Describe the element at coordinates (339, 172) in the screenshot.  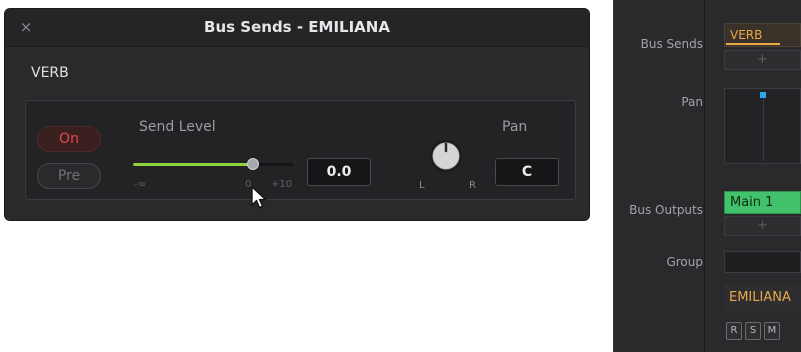
I see `send-level-value-field: 0.0` at that location.